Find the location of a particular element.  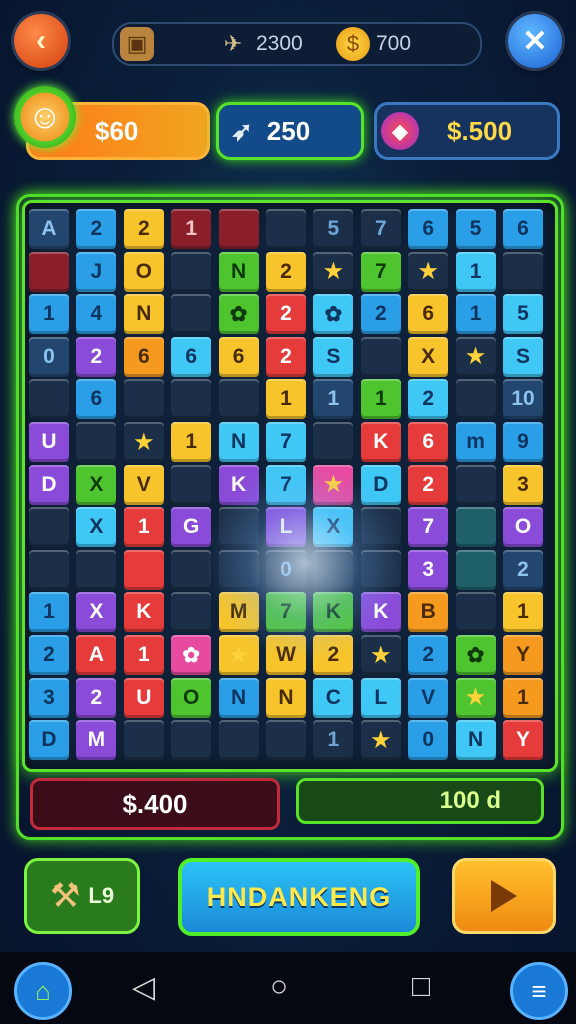

board-tile: B is located at coordinates (428, 612).